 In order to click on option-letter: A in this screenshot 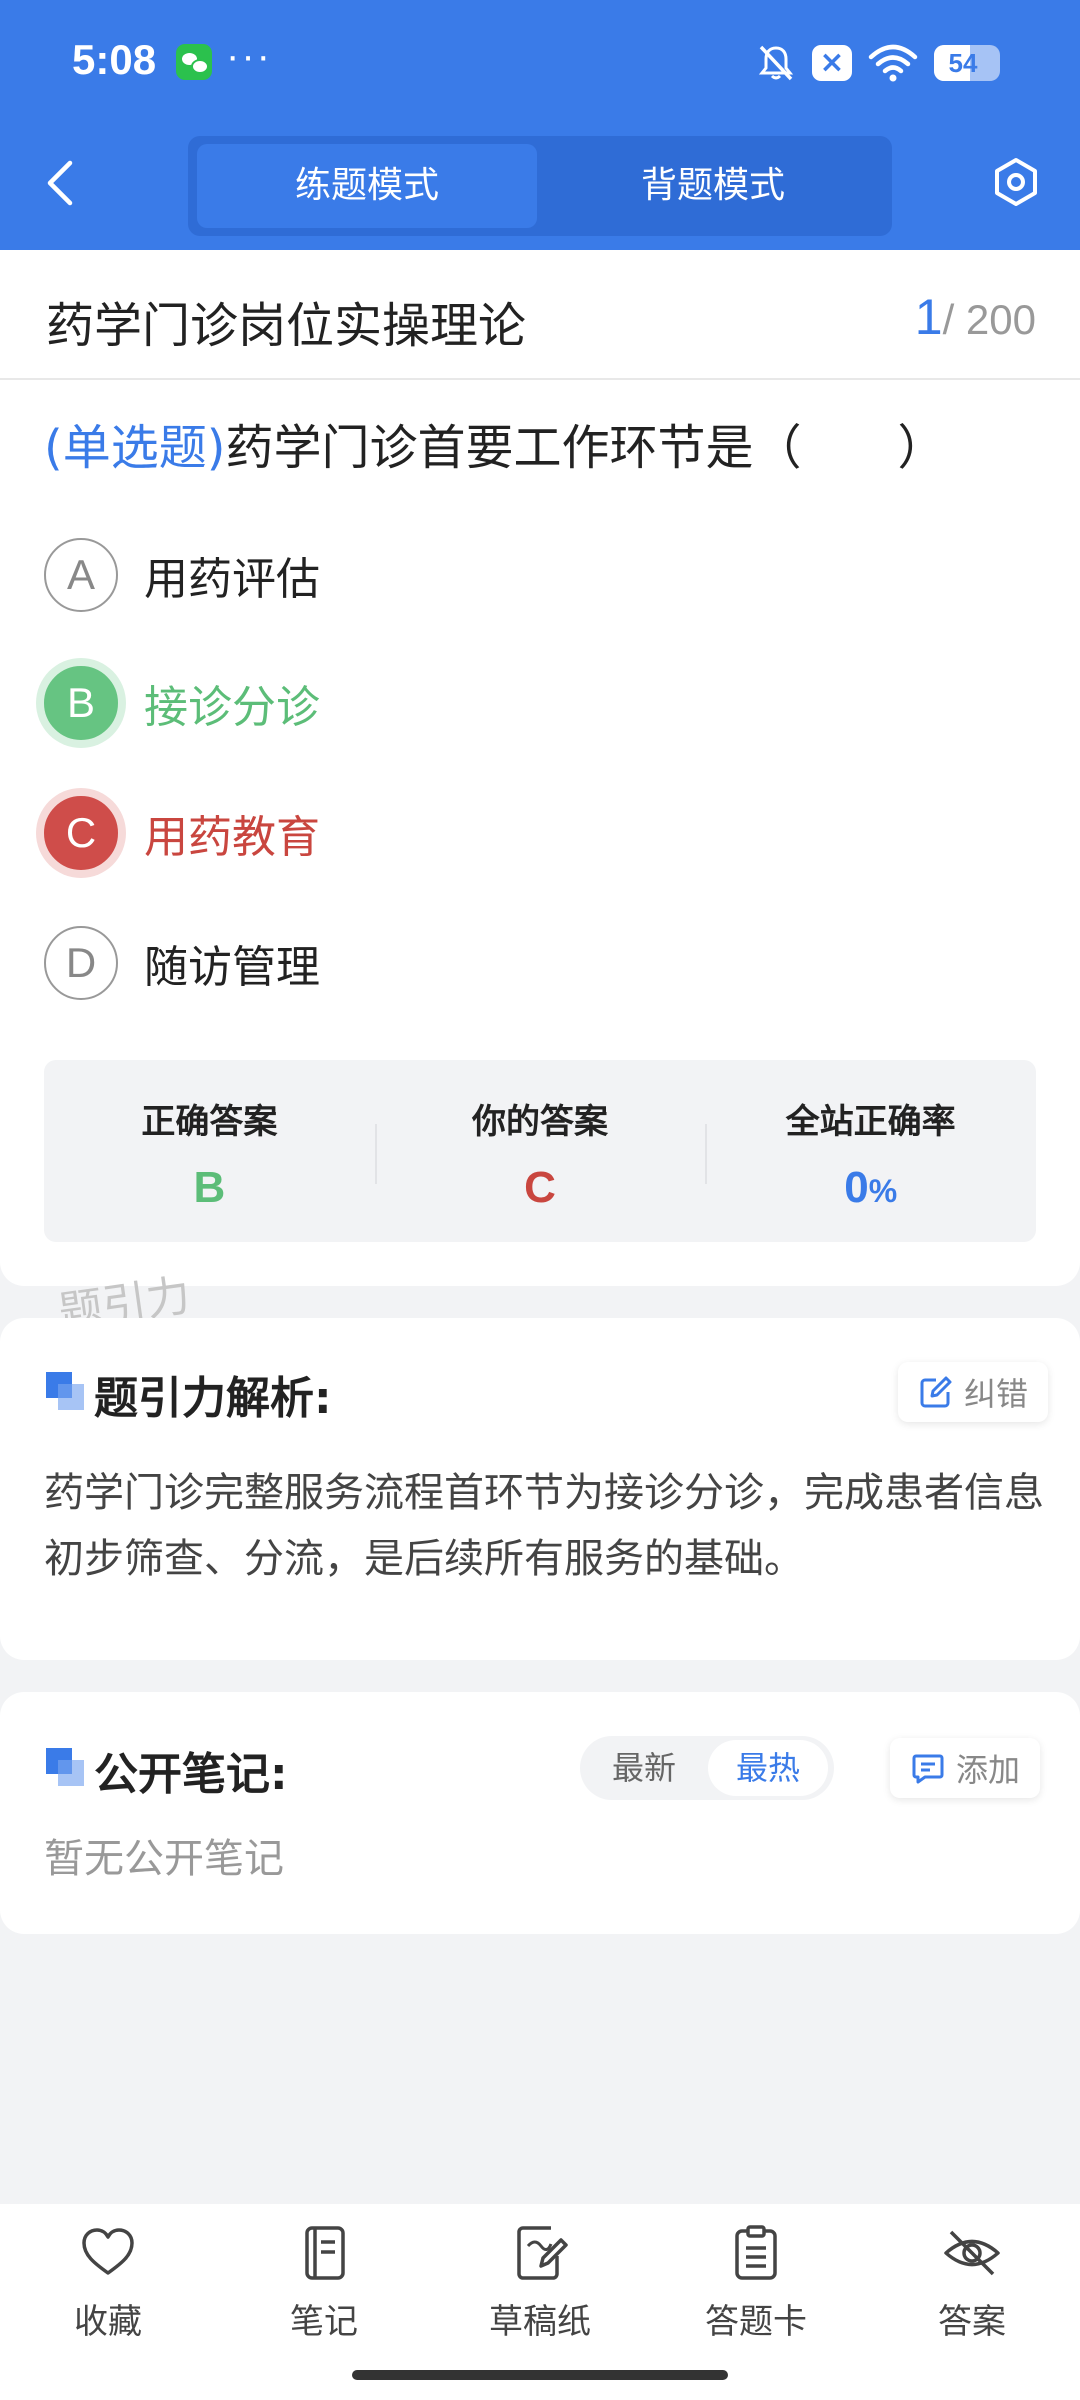, I will do `click(81, 575)`.